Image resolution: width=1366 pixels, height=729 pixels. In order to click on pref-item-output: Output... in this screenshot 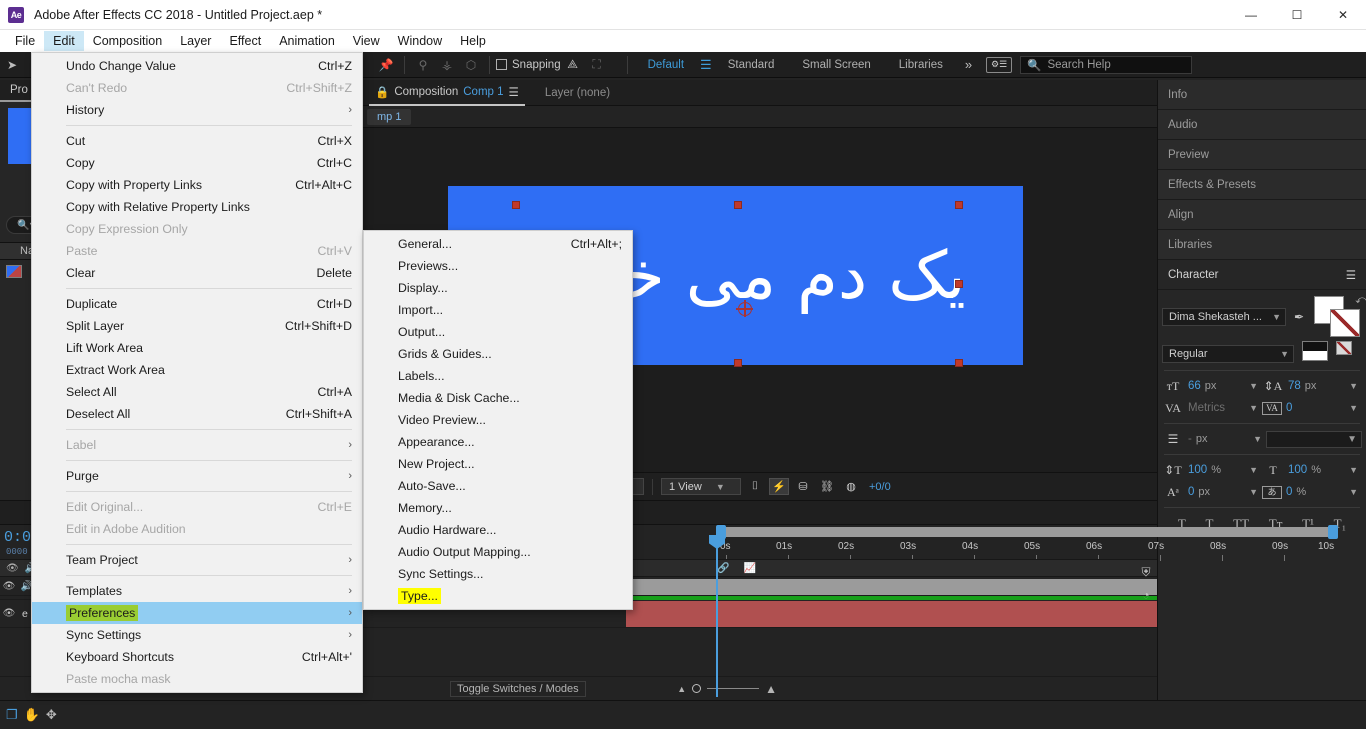, I will do `click(498, 332)`.